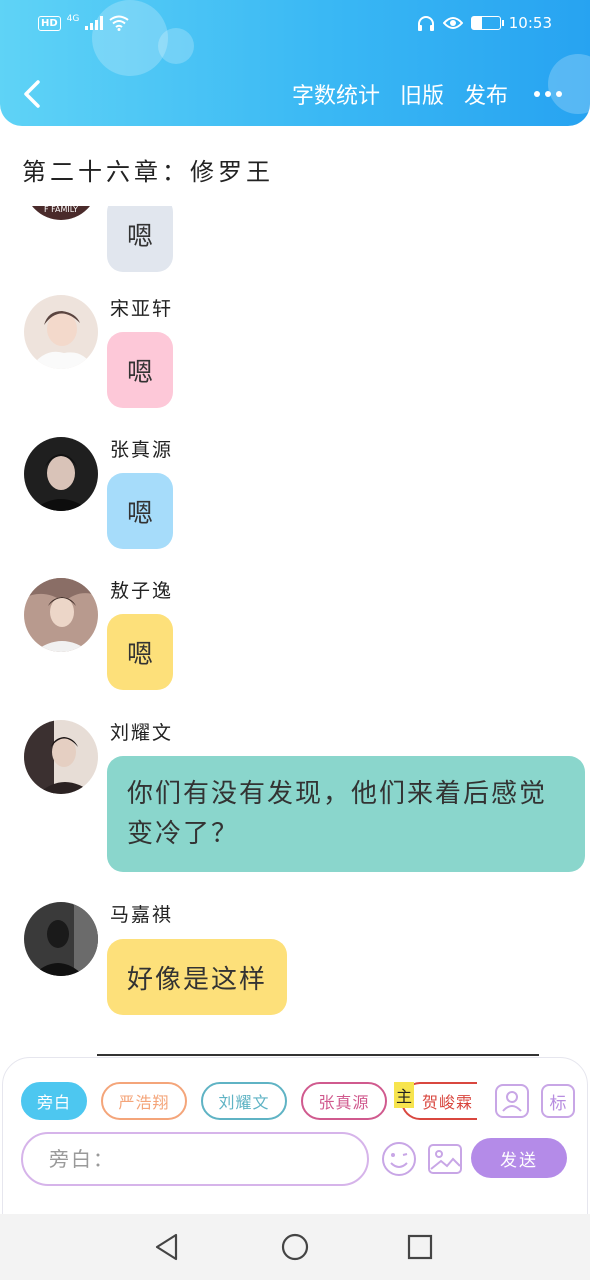  Describe the element at coordinates (295, 63) in the screenshot. I see `app-header: HD 4G 10:53 字数统计 旧版 发布` at that location.